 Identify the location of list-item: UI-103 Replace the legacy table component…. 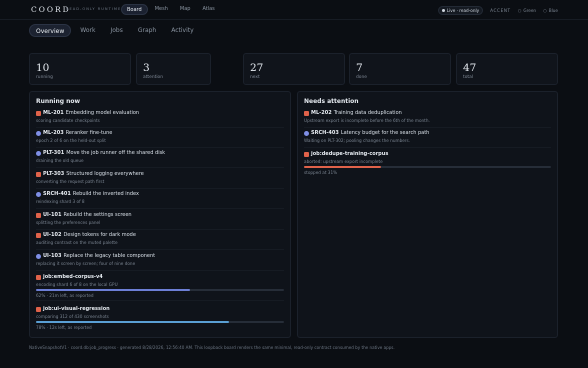
(160, 261).